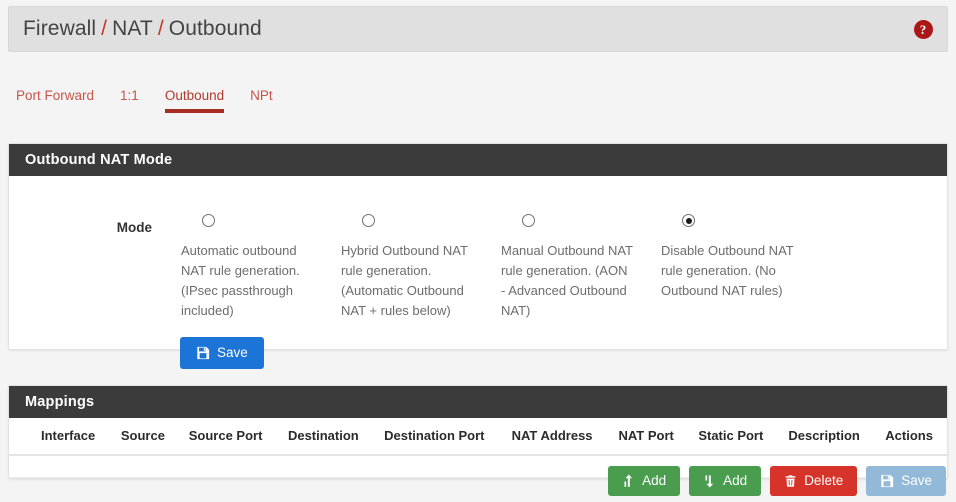 This screenshot has height=502, width=956. What do you see at coordinates (59, 28) in the screenshot?
I see `breadcrumb-item: Firewall` at bounding box center [59, 28].